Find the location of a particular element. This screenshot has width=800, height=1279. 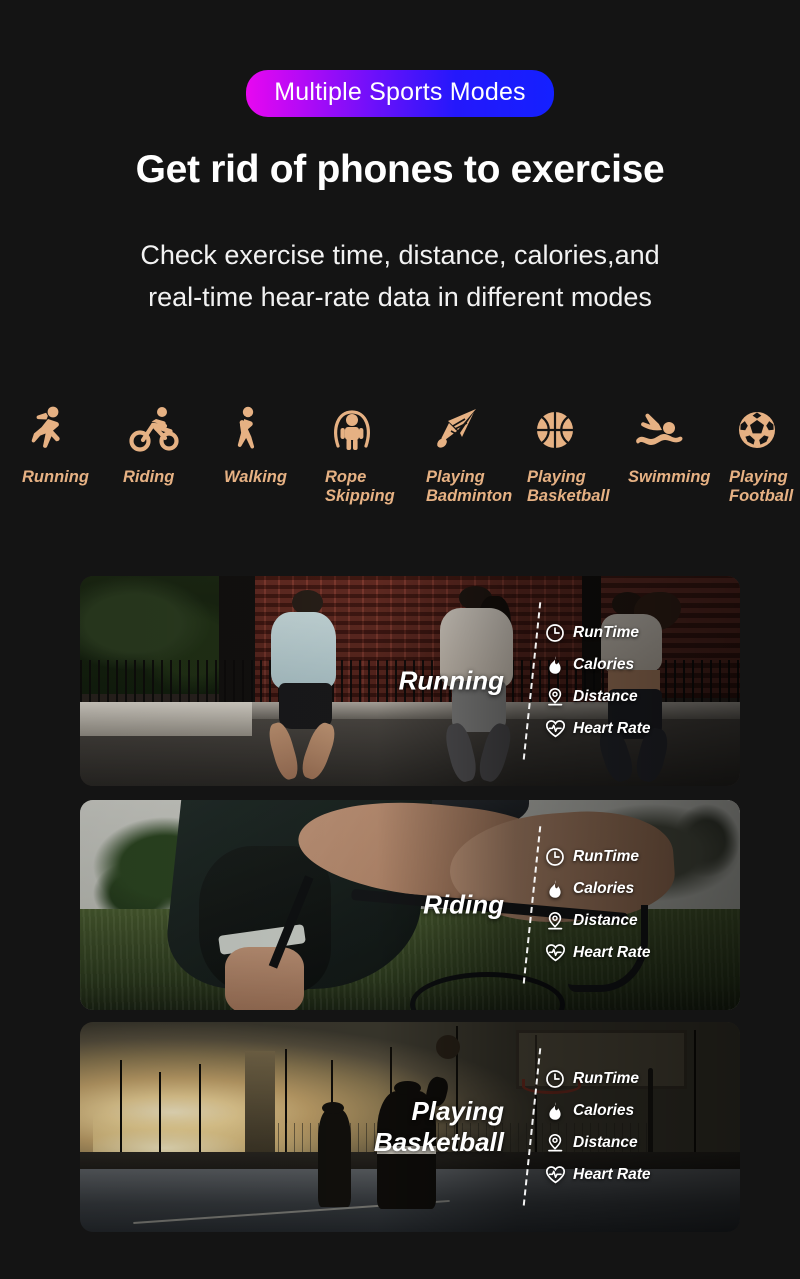

sport-label: Swimming is located at coordinates (669, 477).